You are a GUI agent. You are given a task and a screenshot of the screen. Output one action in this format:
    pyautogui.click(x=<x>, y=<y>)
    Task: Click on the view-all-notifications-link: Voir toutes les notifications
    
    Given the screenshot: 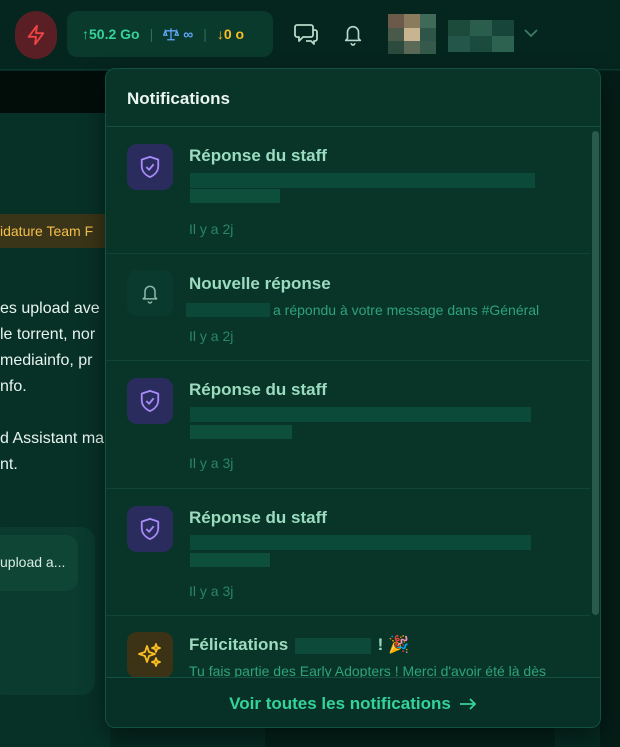 What is the action you would take?
    pyautogui.click(x=353, y=702)
    